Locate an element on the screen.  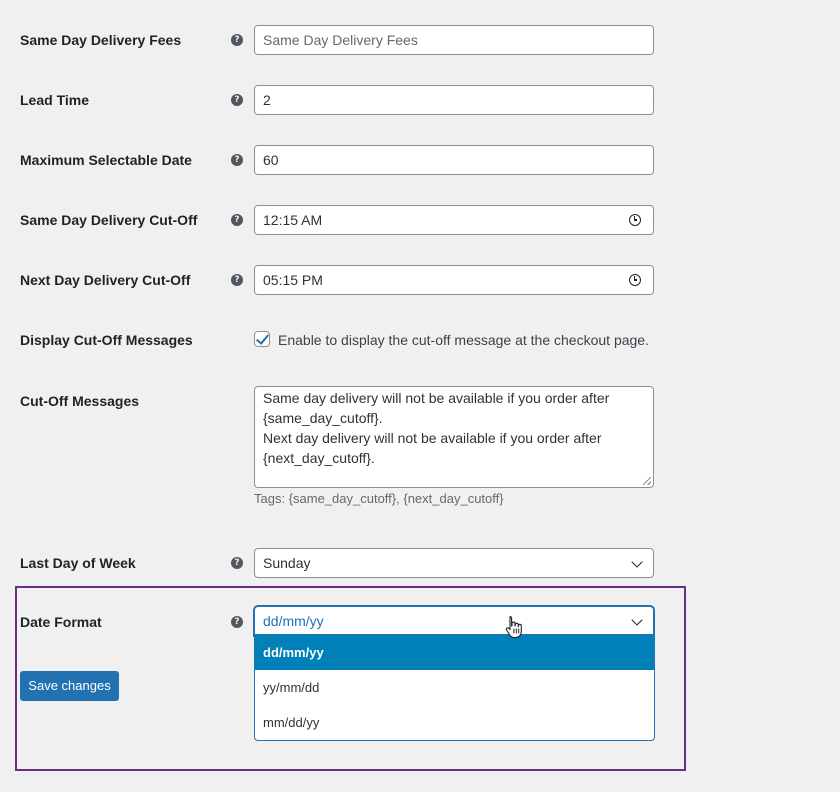
max-date-input: 60 is located at coordinates (454, 160).